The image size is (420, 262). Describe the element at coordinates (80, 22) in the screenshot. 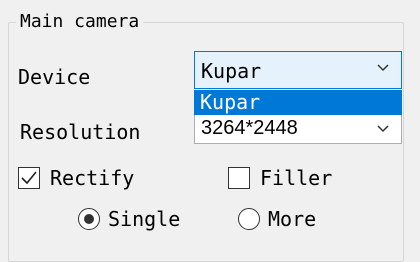

I see `group-title: Main camera` at that location.